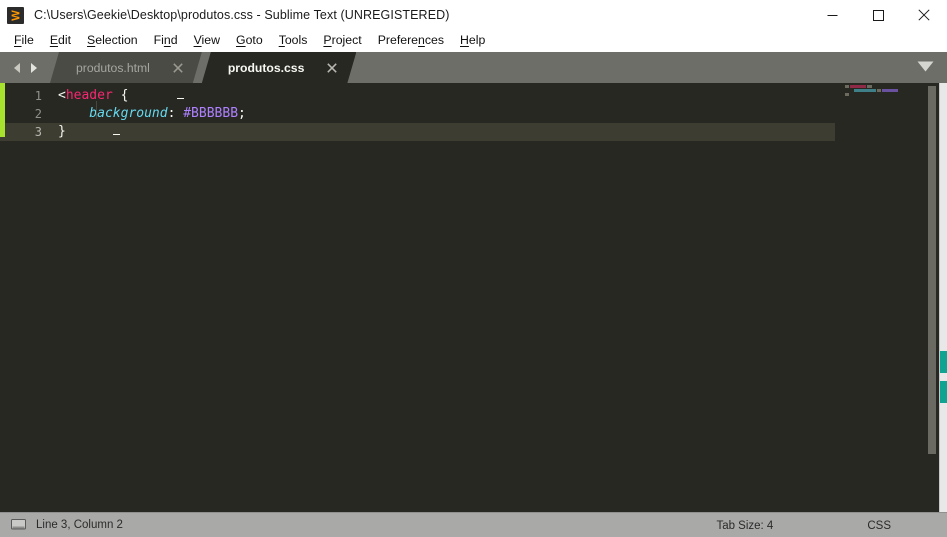 This screenshot has height=537, width=947. What do you see at coordinates (96, 110) in the screenshot?
I see `indent-guide` at bounding box center [96, 110].